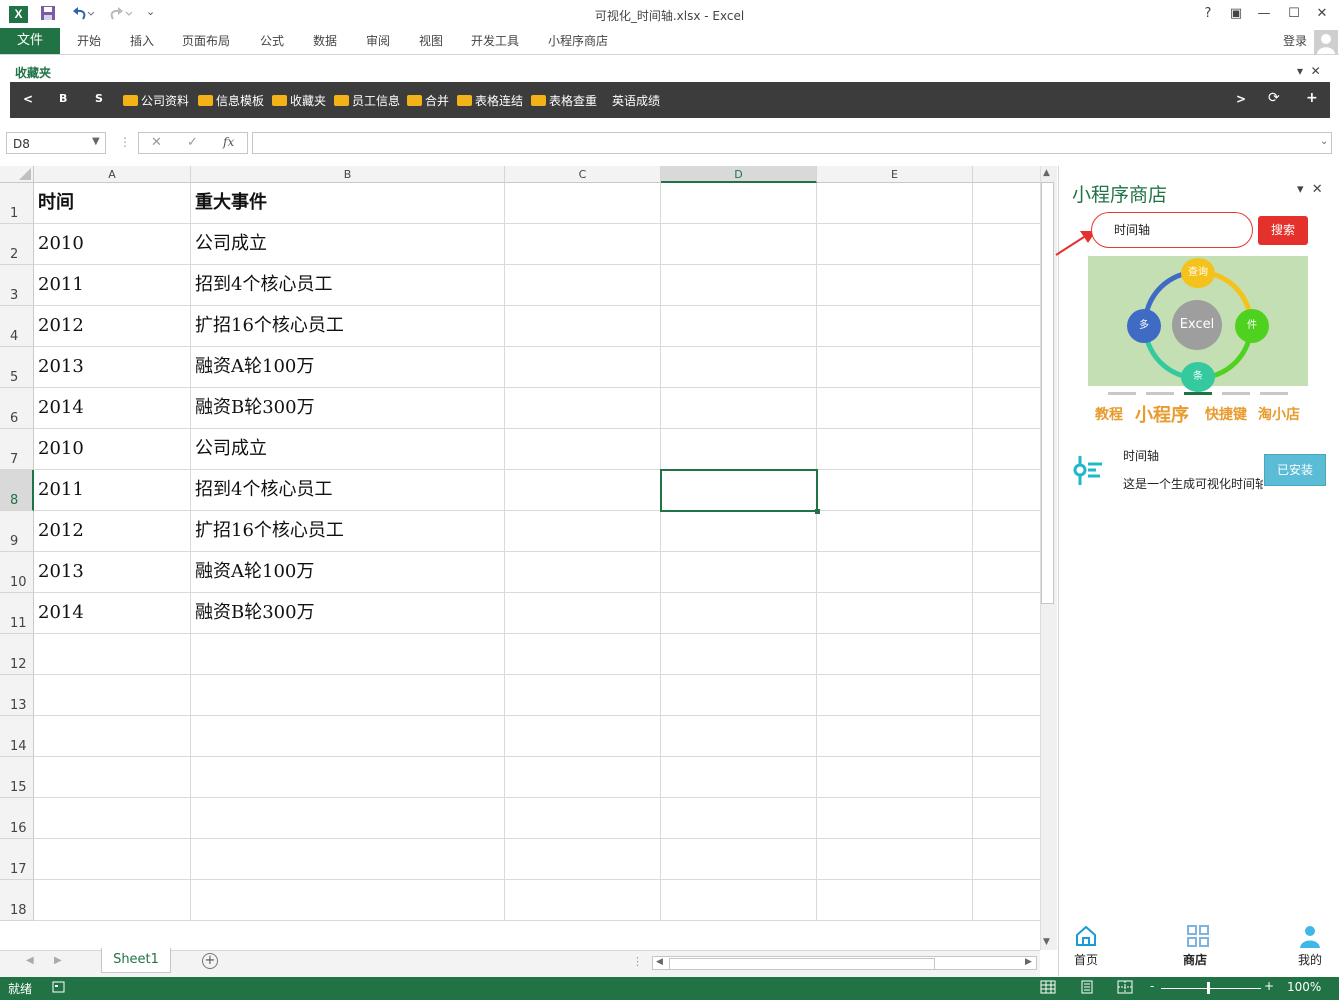 This screenshot has height=1000, width=1339. What do you see at coordinates (1087, 988) in the screenshot?
I see `page-layout-view-icon` at bounding box center [1087, 988].